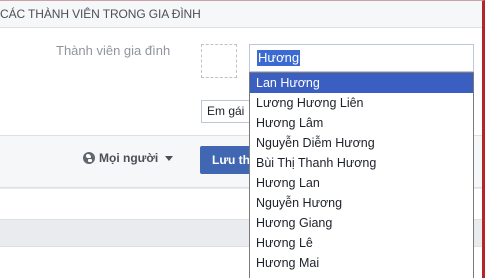  I want to click on autocomplete-option: Hương Lâm, so click(361, 123).